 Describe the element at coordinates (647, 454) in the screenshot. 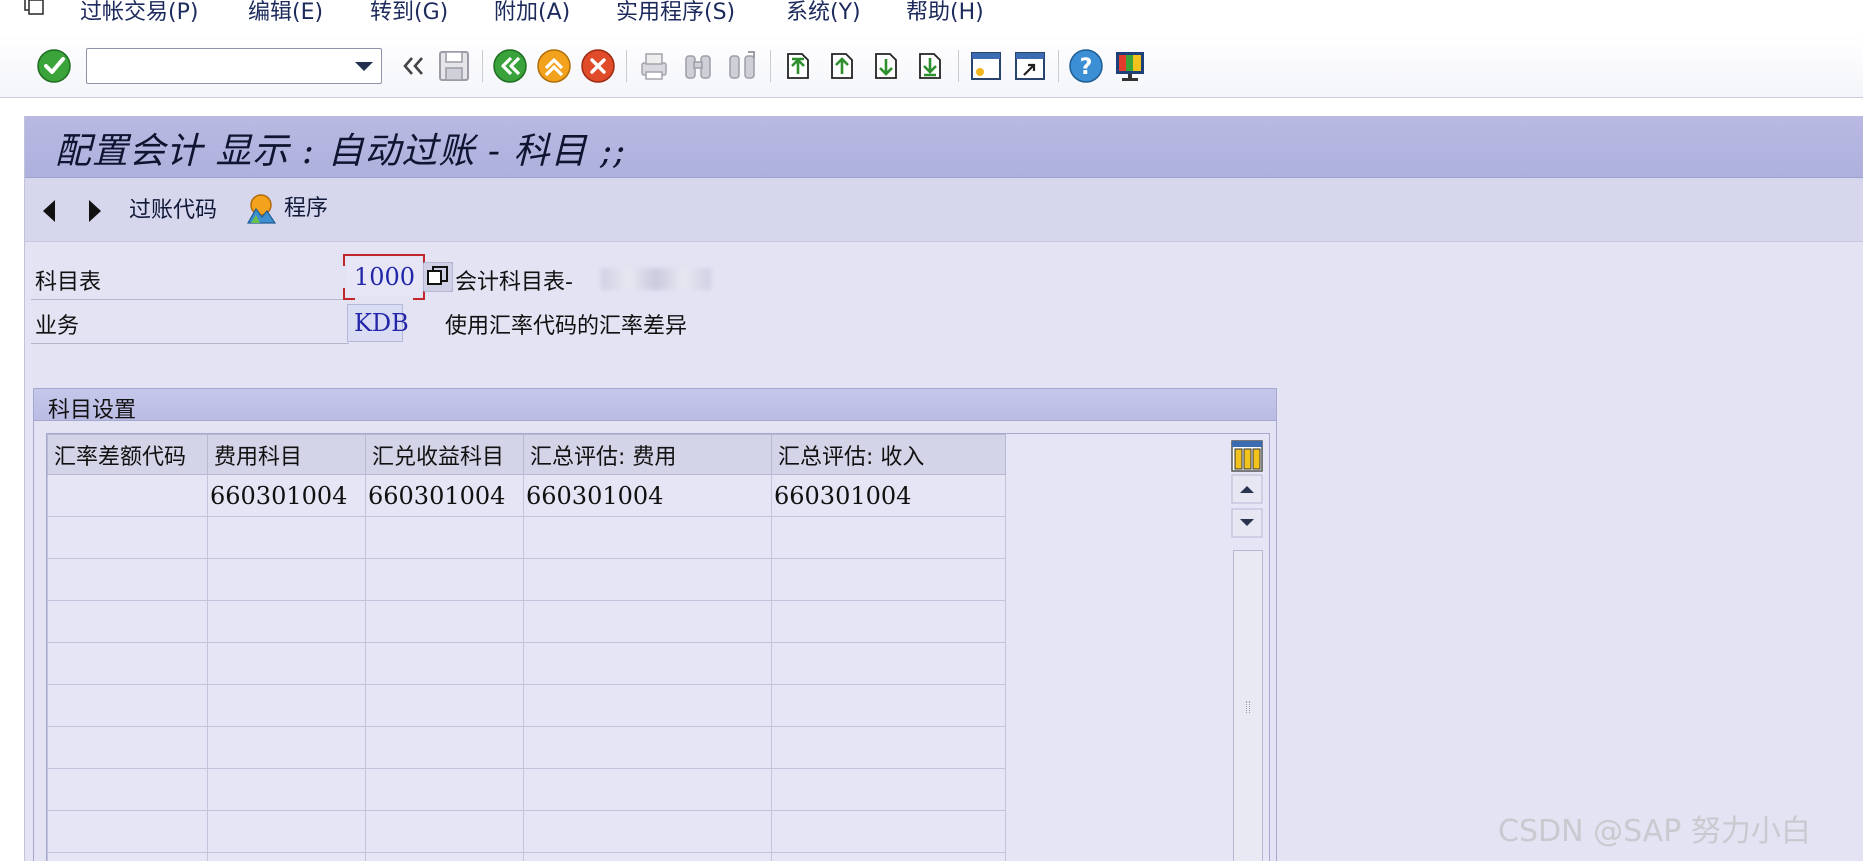

I see `column-header: 汇总评估: 费用` at that location.